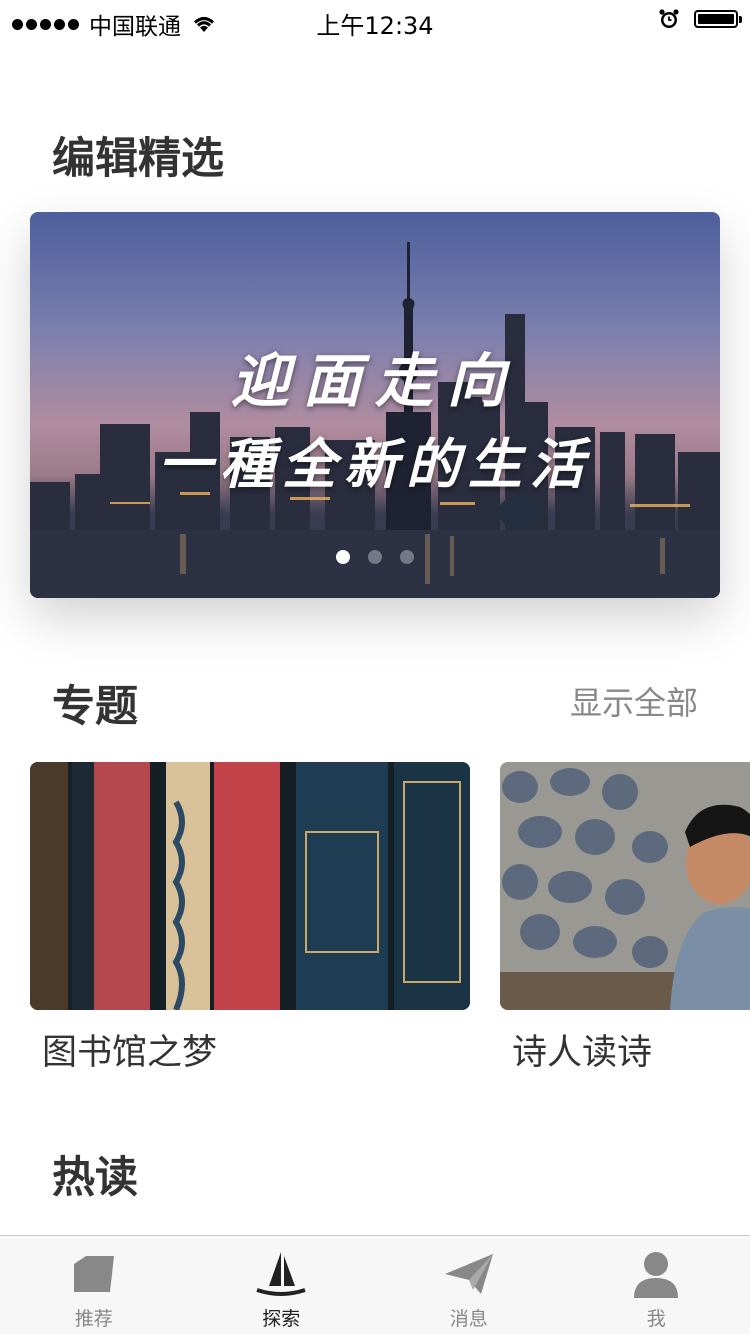 The height and width of the screenshot is (1334, 750). What do you see at coordinates (669, 18) in the screenshot?
I see `alarm-icon` at bounding box center [669, 18].